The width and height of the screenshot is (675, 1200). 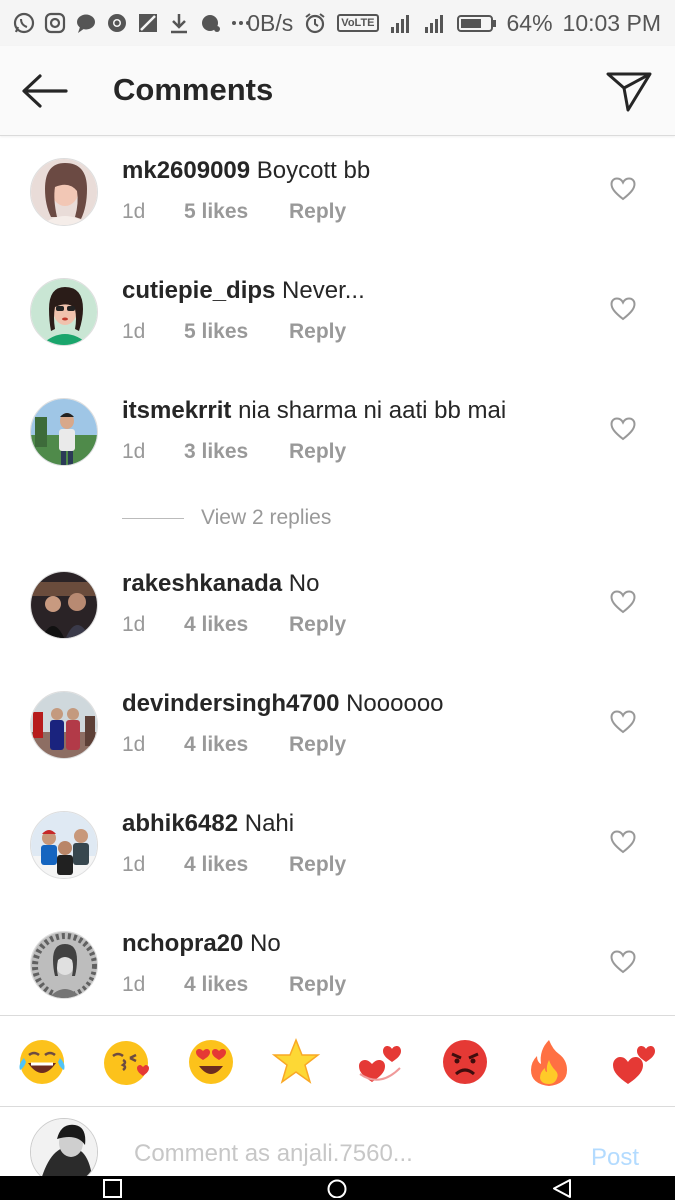 I want to click on comment-username: devindersingh4700, so click(x=230, y=703).